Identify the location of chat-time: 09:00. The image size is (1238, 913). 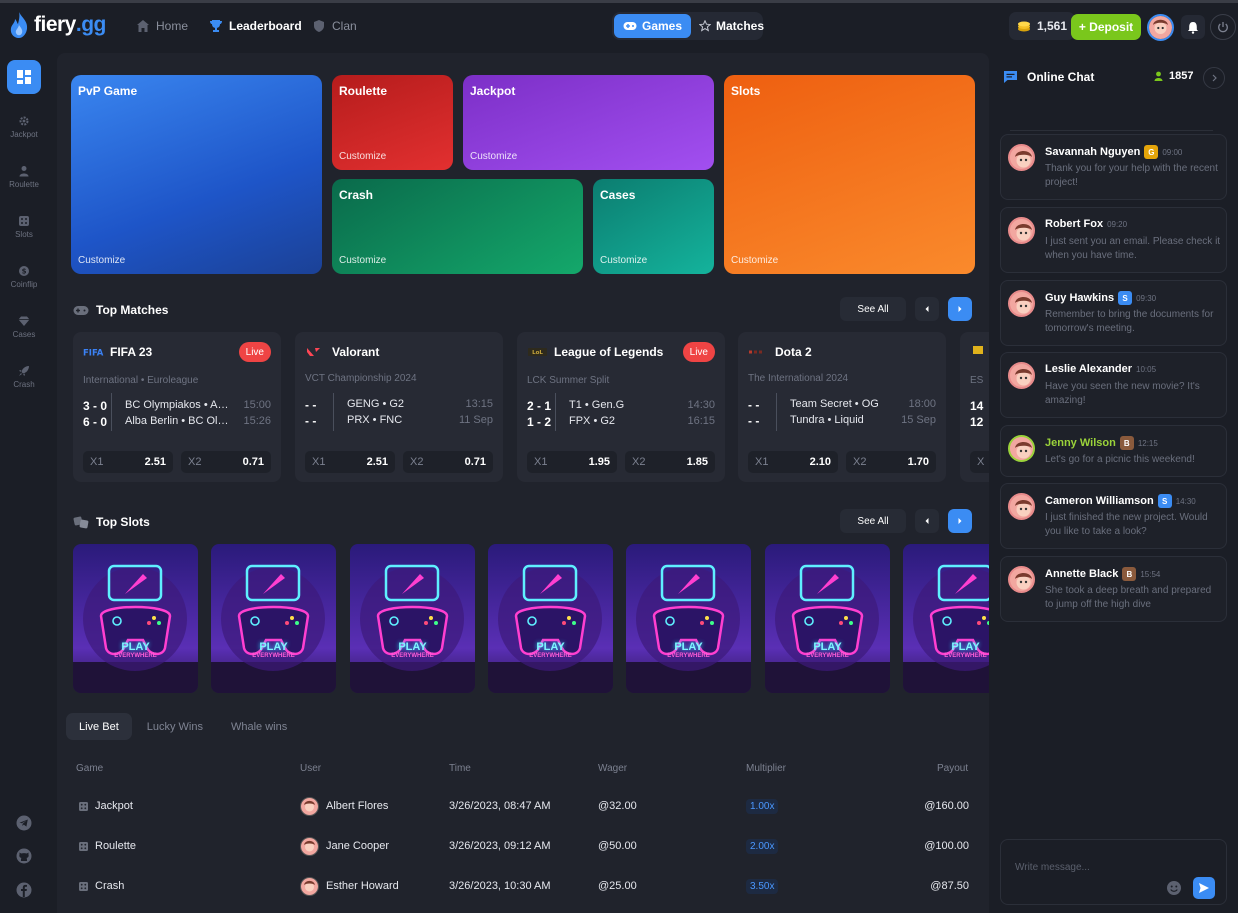
(1172, 152).